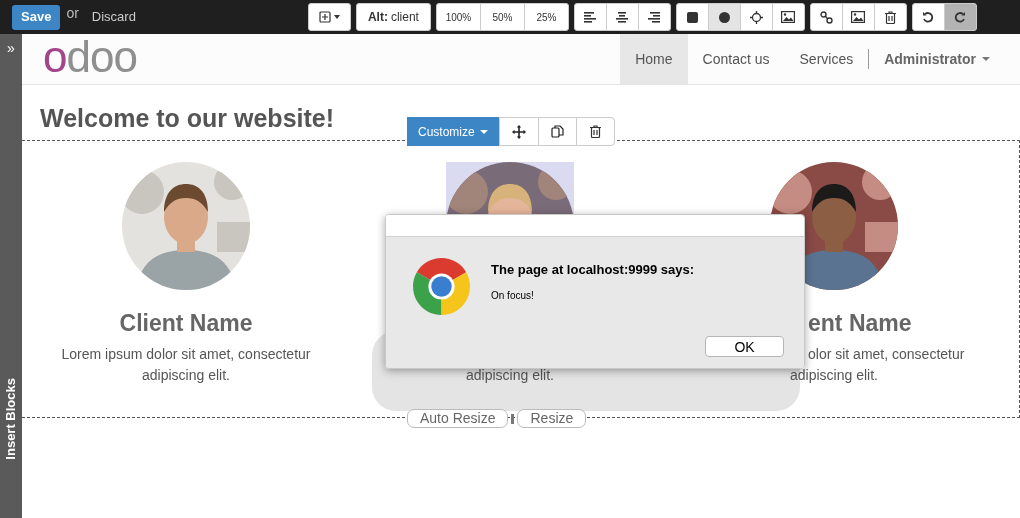 The width and height of the screenshot is (1020, 518). What do you see at coordinates (186, 354) in the screenshot?
I see `client-description: Lorem ipsum dolor sit amet, consectetur` at bounding box center [186, 354].